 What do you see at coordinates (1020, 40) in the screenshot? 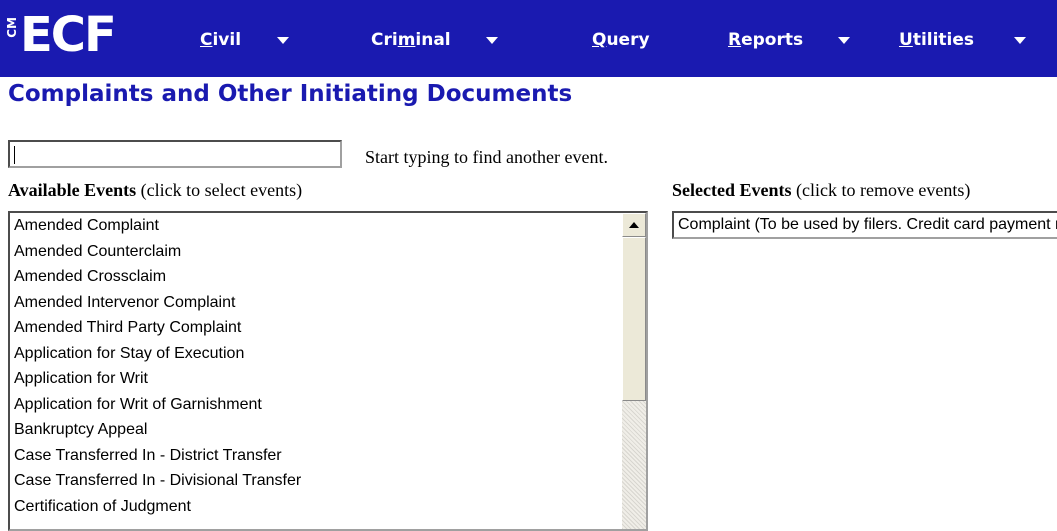
I see `menu-utilities-dropdown-icon` at bounding box center [1020, 40].